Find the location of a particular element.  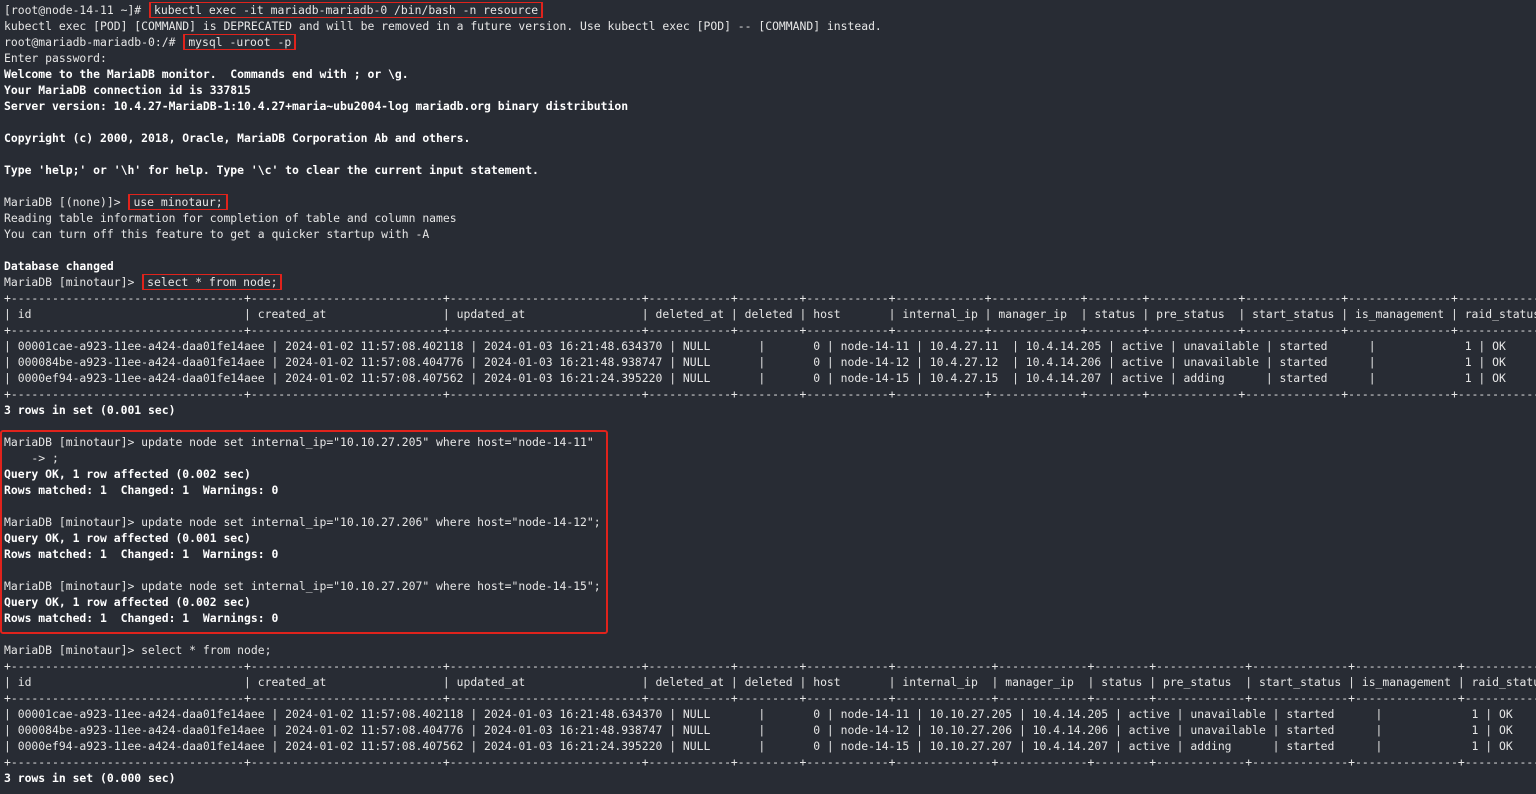

line-text: root@mariadb-mariadb-0:/# is located at coordinates (93, 42).